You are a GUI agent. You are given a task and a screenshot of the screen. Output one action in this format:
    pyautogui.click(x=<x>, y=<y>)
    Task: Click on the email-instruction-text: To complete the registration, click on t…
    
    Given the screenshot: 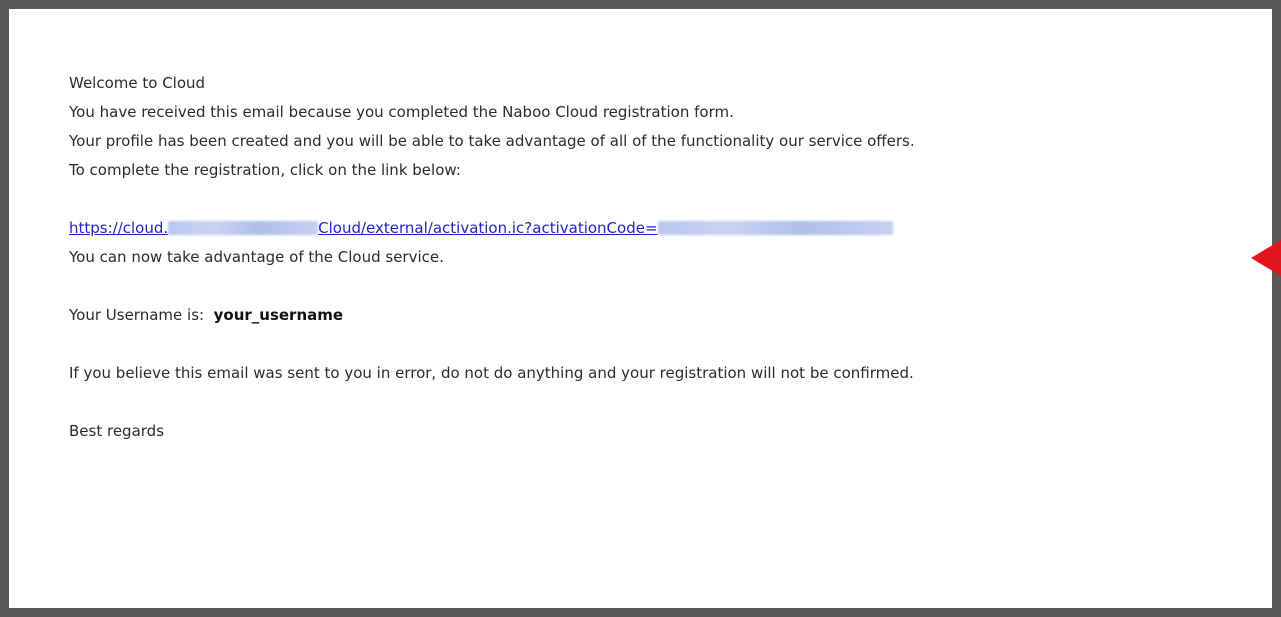 What is the action you would take?
    pyautogui.click(x=265, y=170)
    